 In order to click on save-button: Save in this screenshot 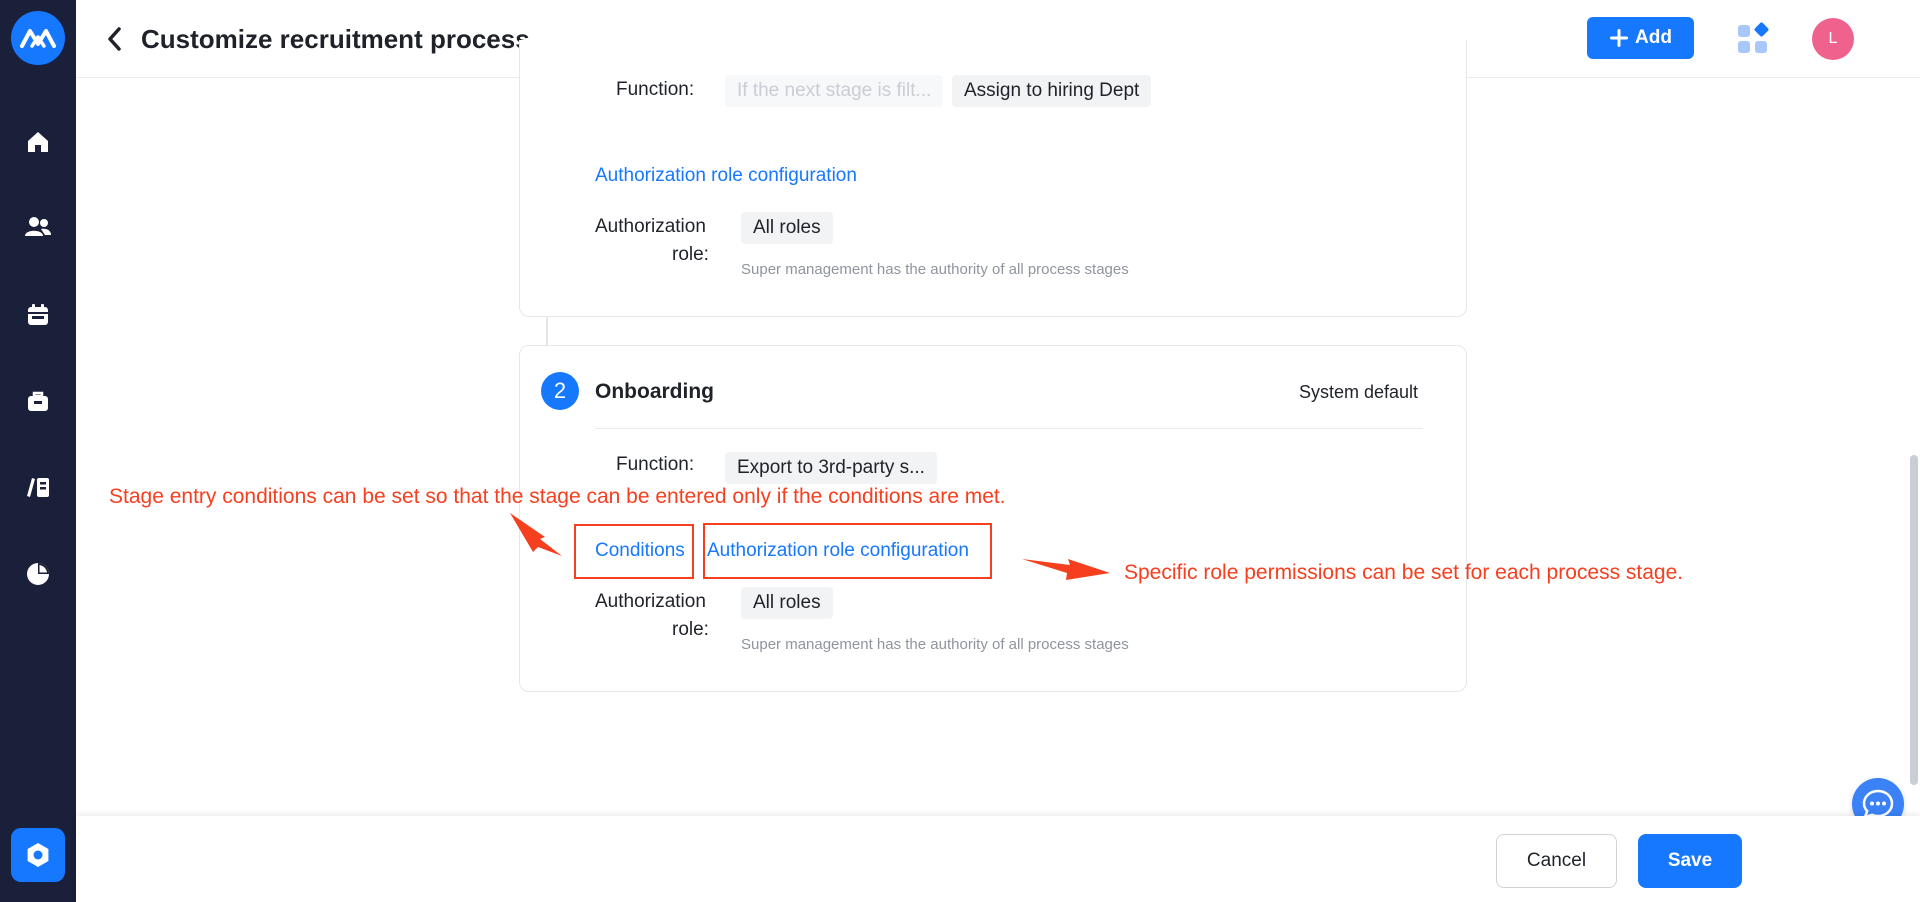, I will do `click(1690, 861)`.